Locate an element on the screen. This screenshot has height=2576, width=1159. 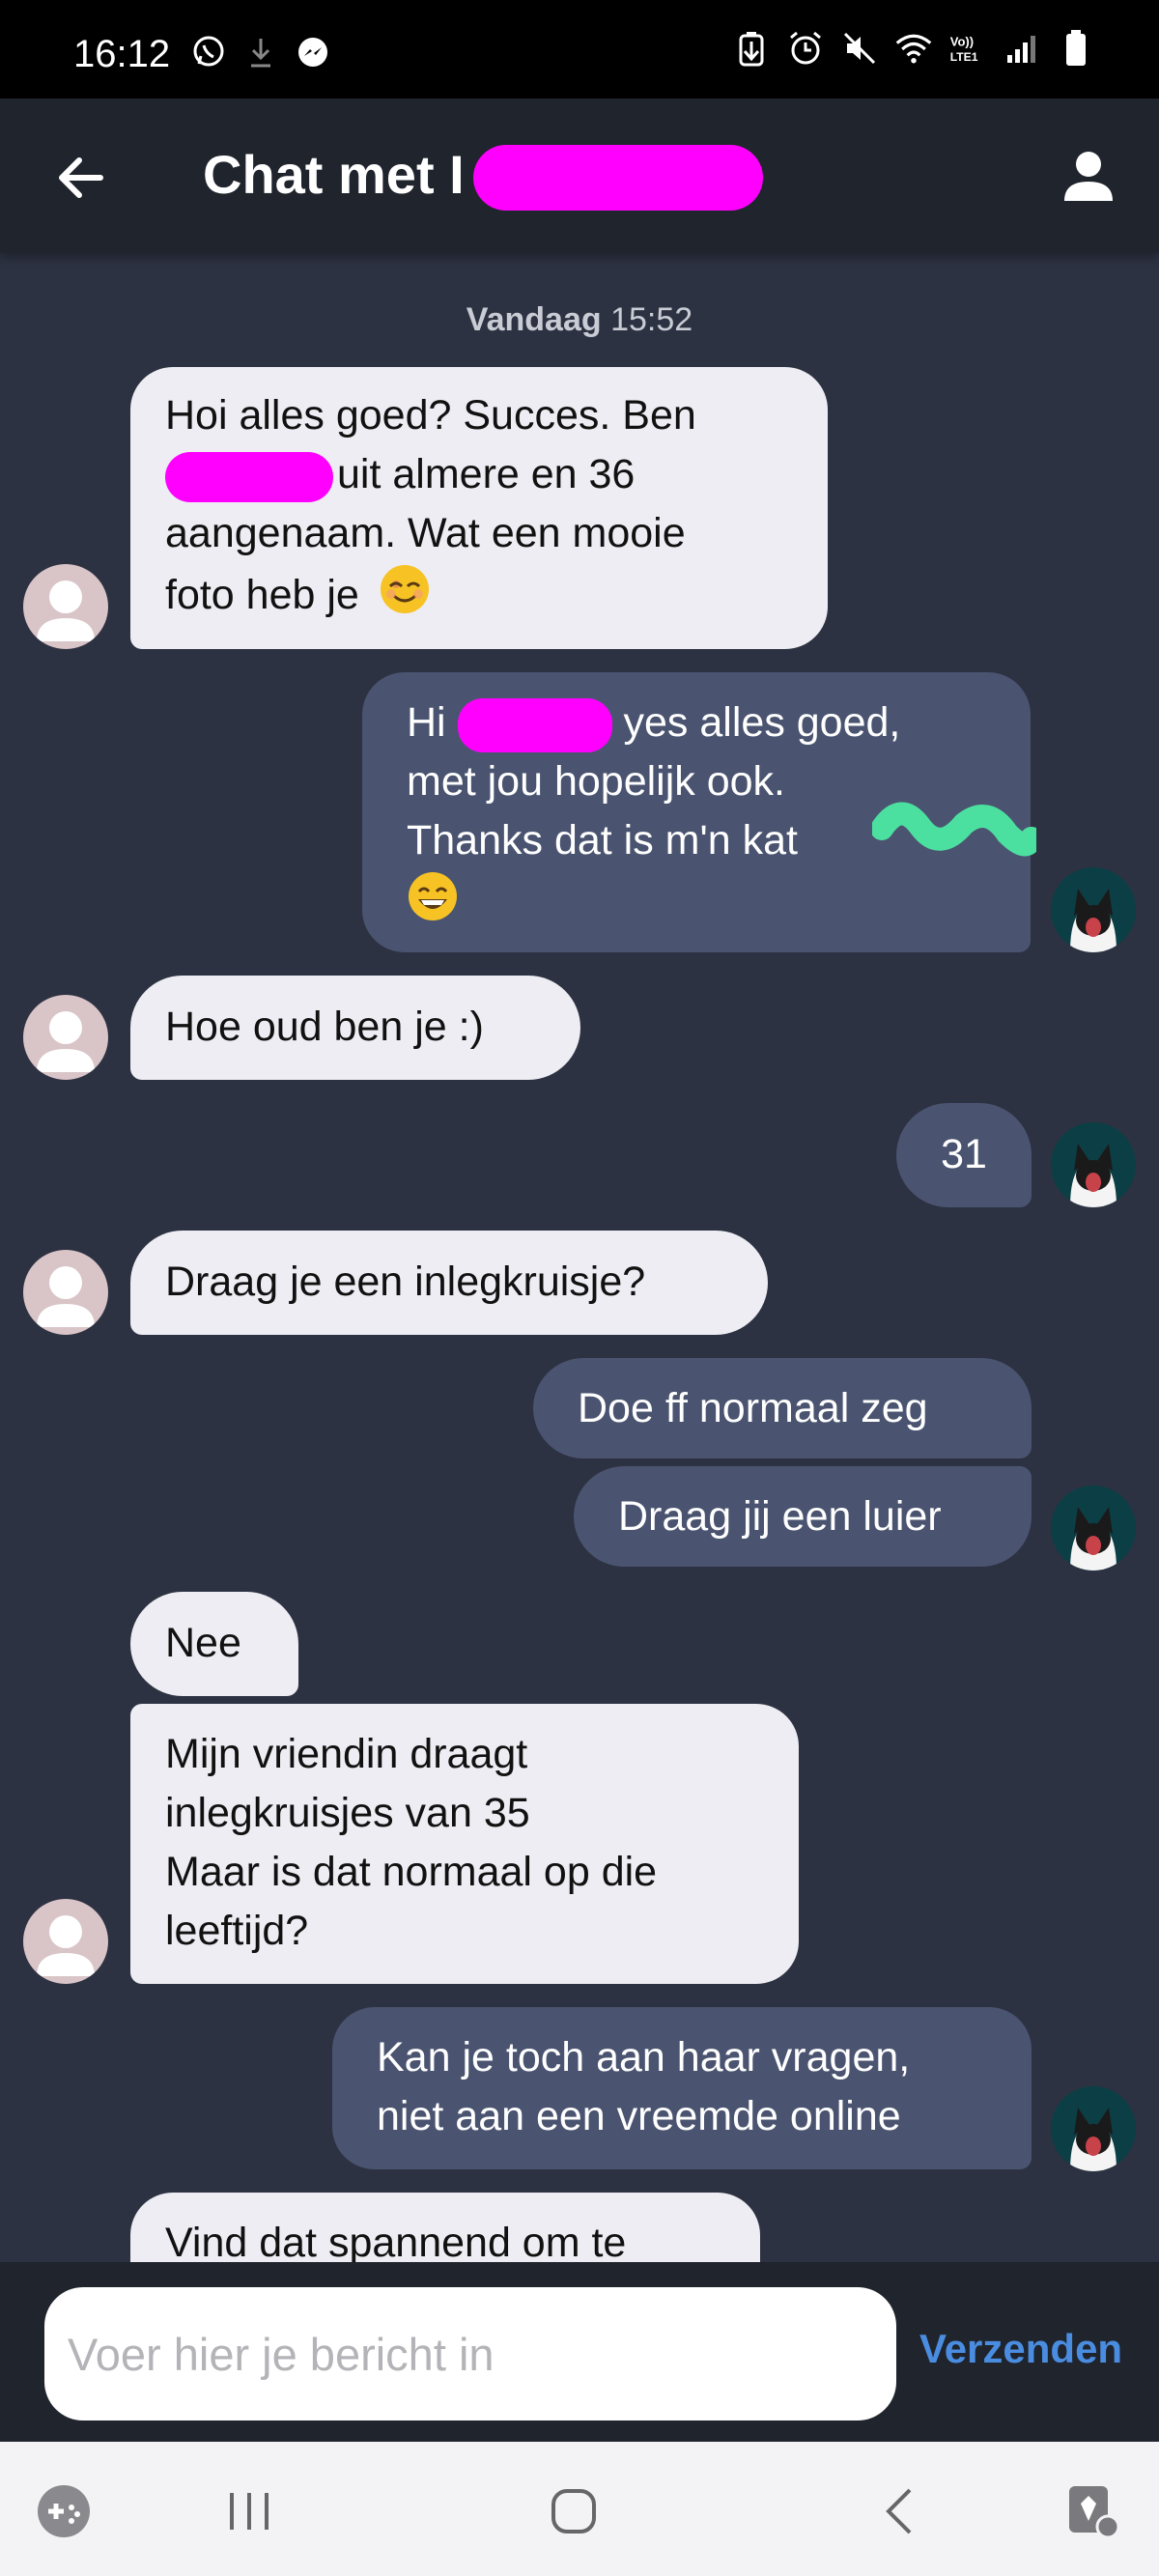
alarm-icon is located at coordinates (805, 48).